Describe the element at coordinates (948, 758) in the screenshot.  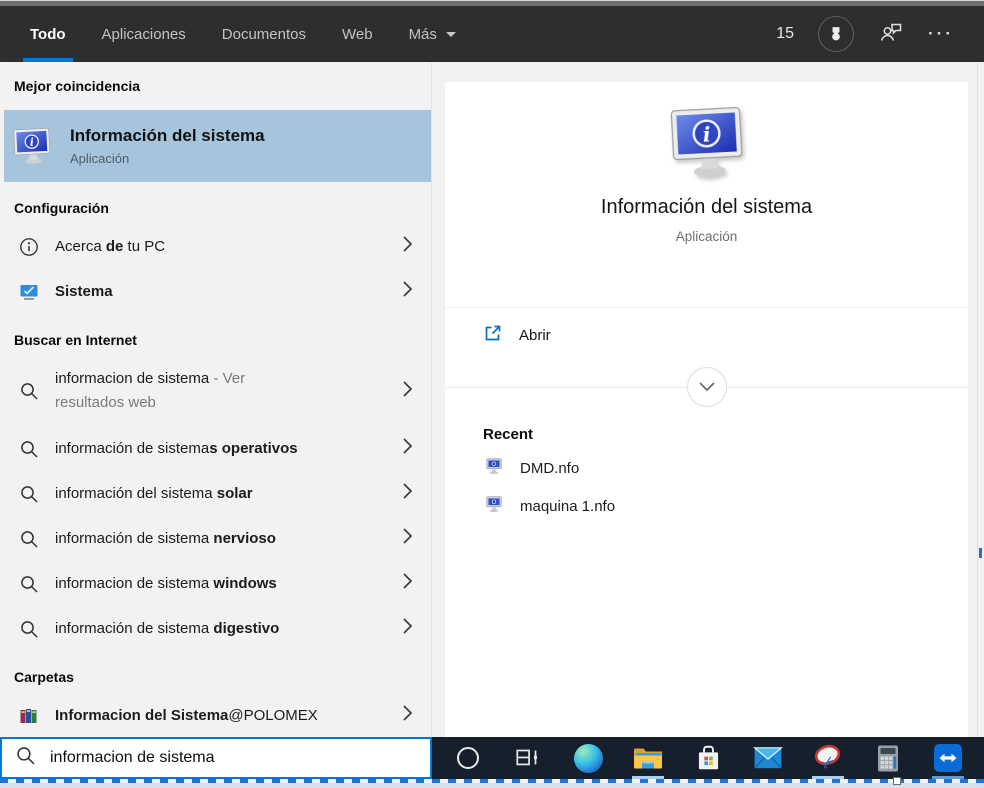
I see `teamviewer-icon` at that location.